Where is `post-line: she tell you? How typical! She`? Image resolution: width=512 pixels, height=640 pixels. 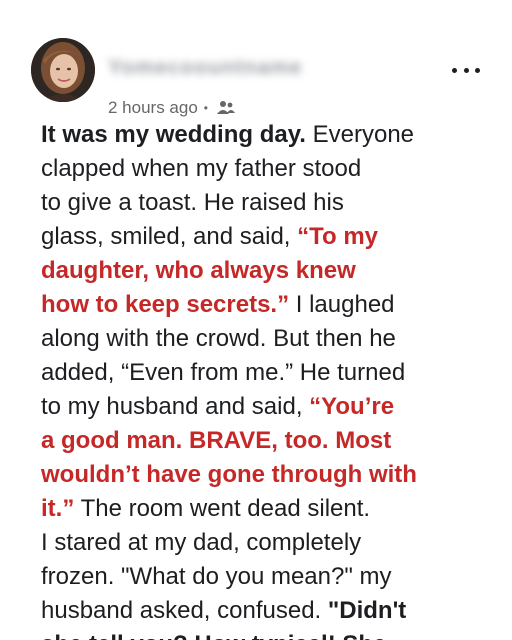
post-line: she tell you? How typical! She is located at coordinates (271, 634).